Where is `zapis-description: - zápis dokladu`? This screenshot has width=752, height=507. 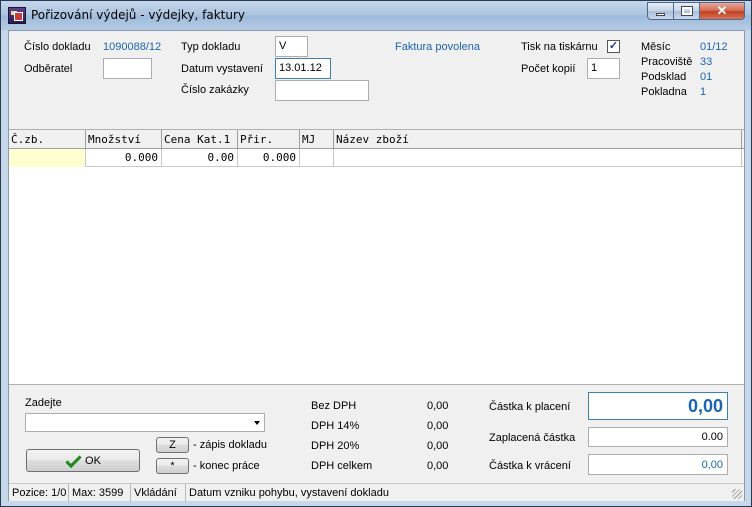
zapis-description: - zápis dokladu is located at coordinates (230, 445).